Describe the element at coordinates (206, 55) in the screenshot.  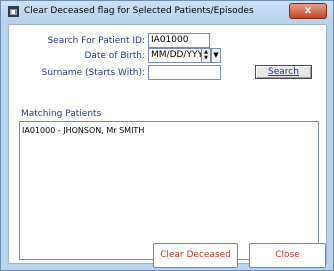
I see `dob-spinner: ▲ ▼` at that location.